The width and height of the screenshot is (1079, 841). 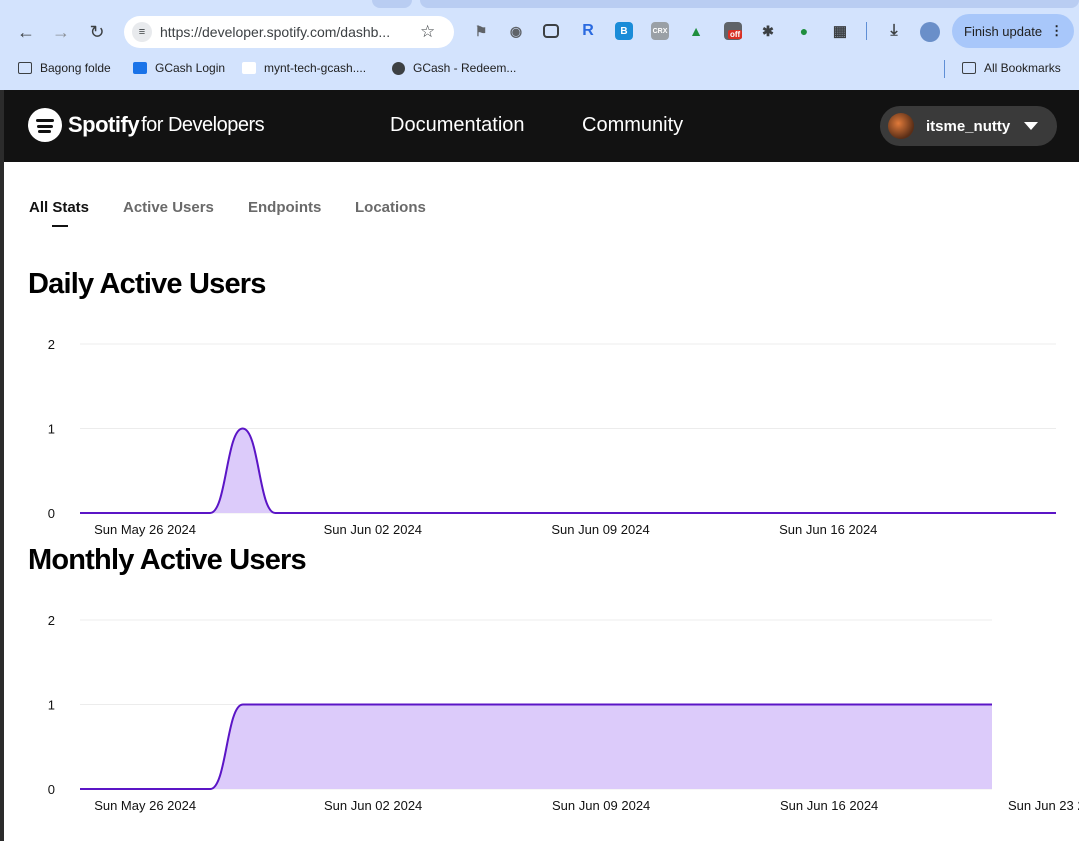 I want to click on spotify-logo: Spotify for Developers, so click(x=146, y=125).